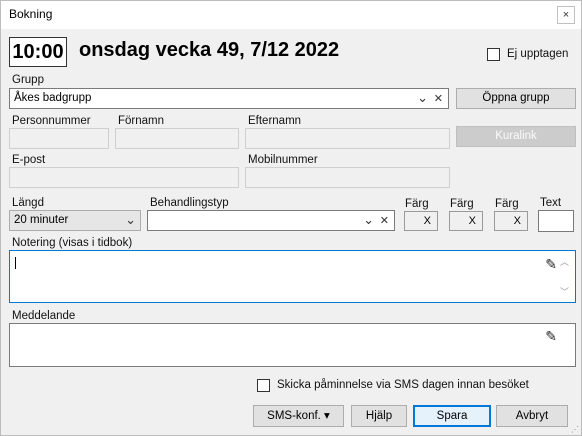 The image size is (582, 436). What do you see at coordinates (551, 203) in the screenshot?
I see `text-label: Text` at bounding box center [551, 203].